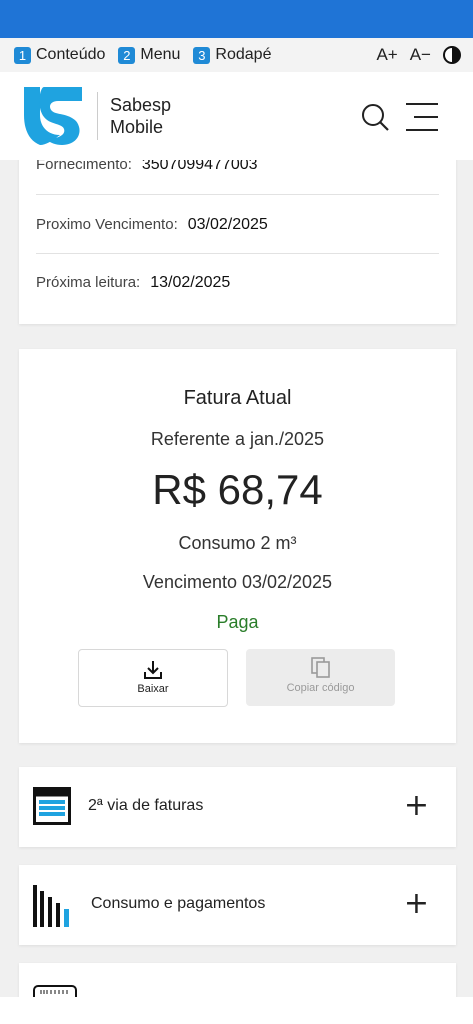  I want to click on contrast-toggle-icon, so click(452, 55).